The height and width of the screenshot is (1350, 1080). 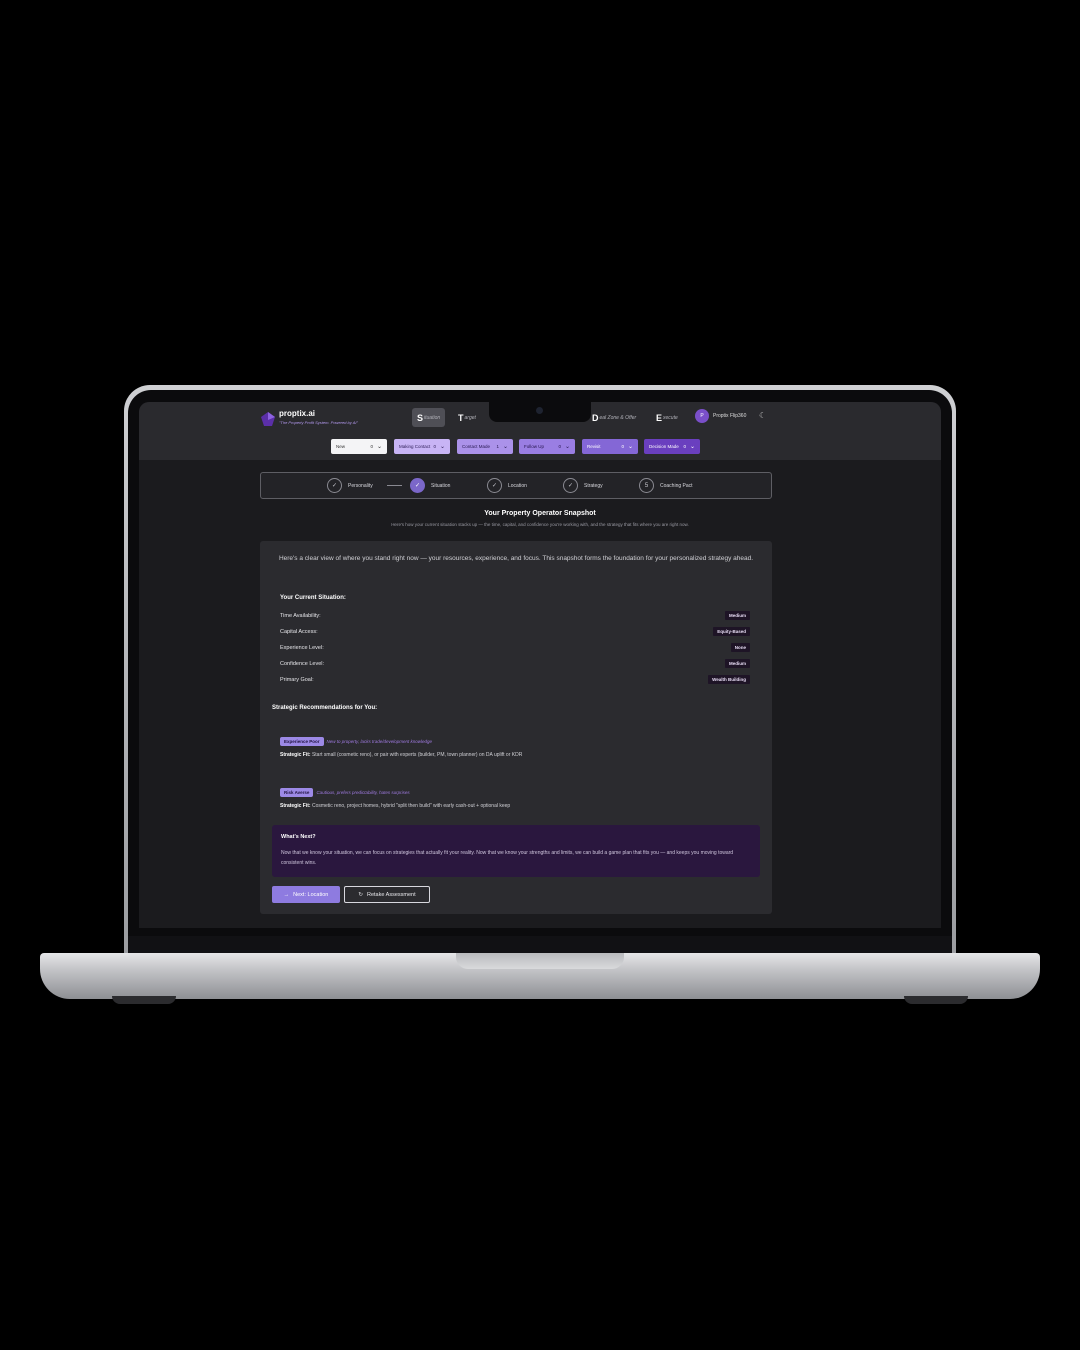 I want to click on nav-deal-zone: Deal Zone & Offer, so click(x=614, y=417).